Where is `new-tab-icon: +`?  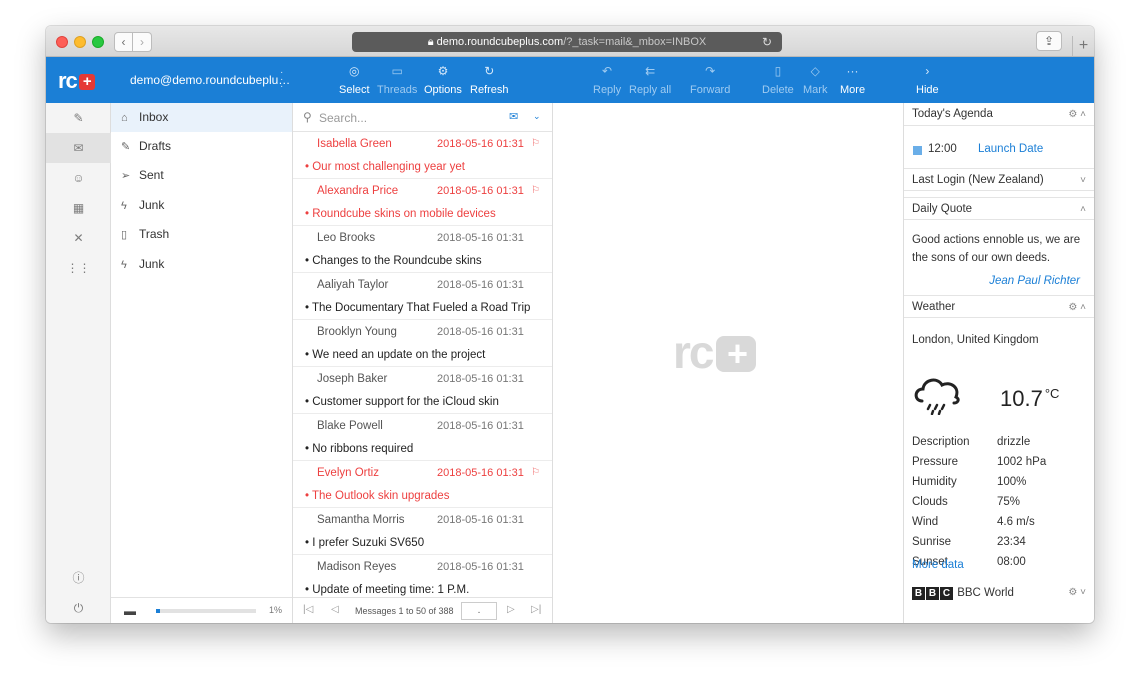
new-tab-icon: + is located at coordinates (1083, 46).